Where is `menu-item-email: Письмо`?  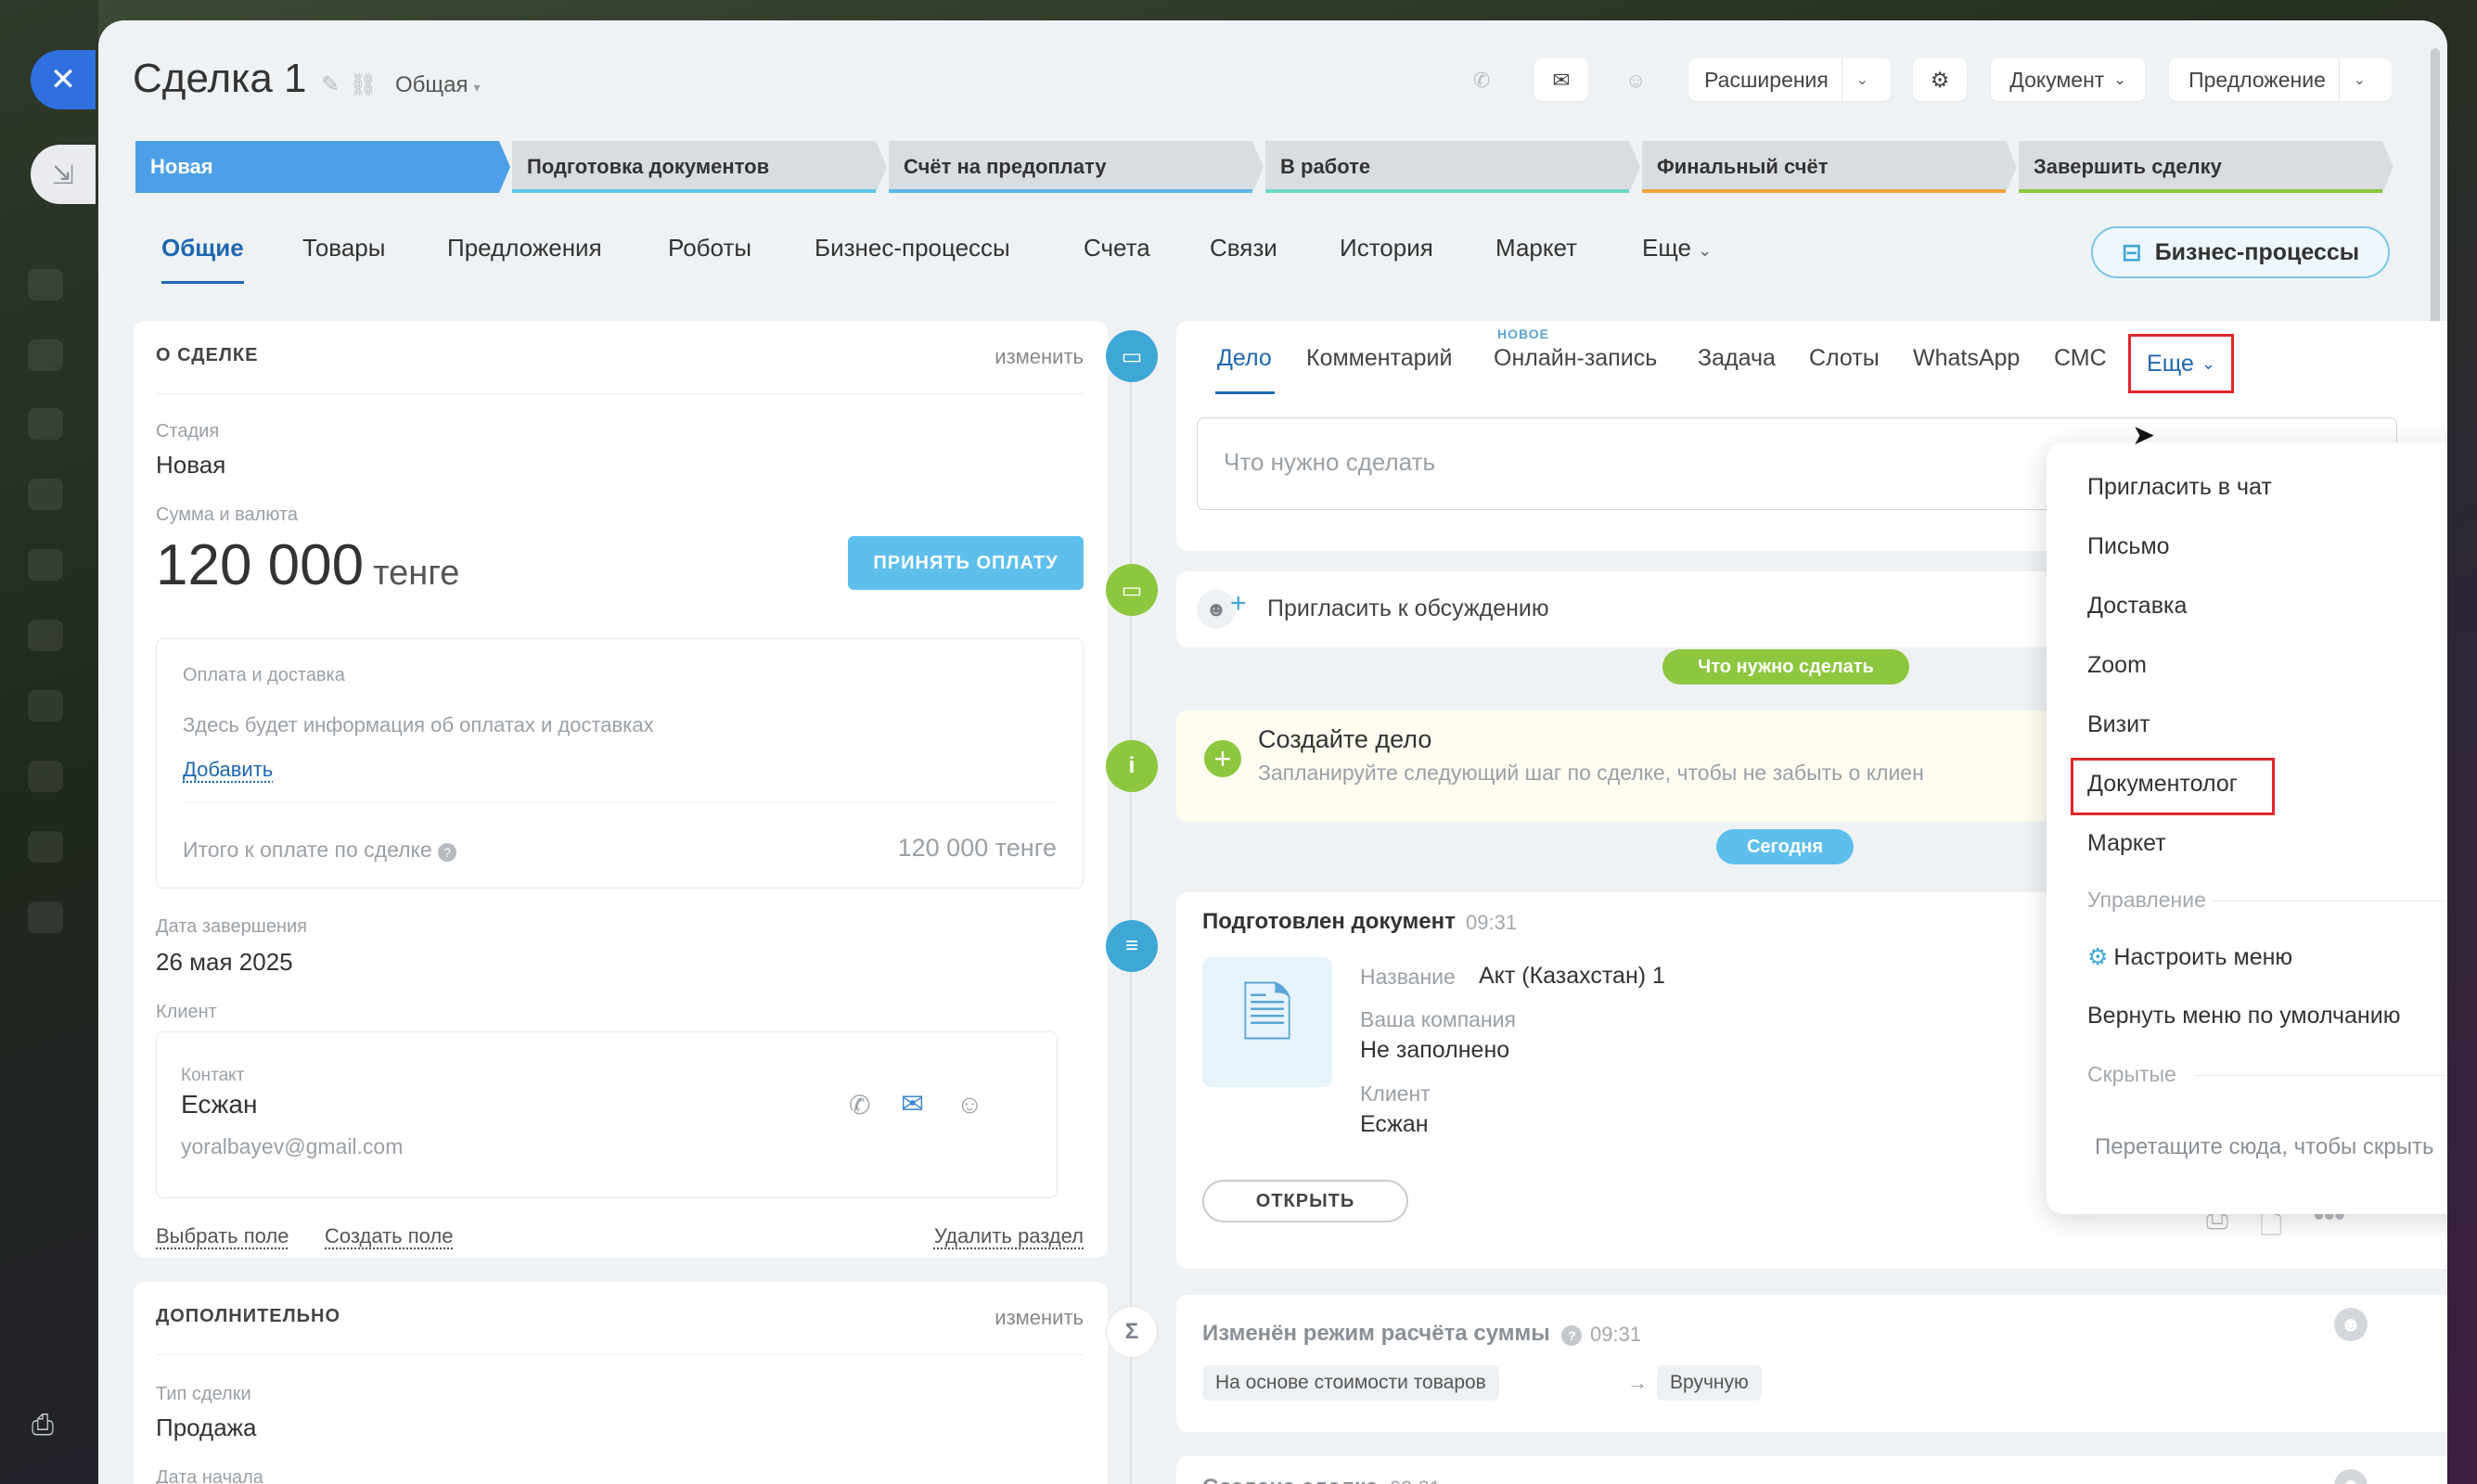 menu-item-email: Письмо is located at coordinates (2128, 546).